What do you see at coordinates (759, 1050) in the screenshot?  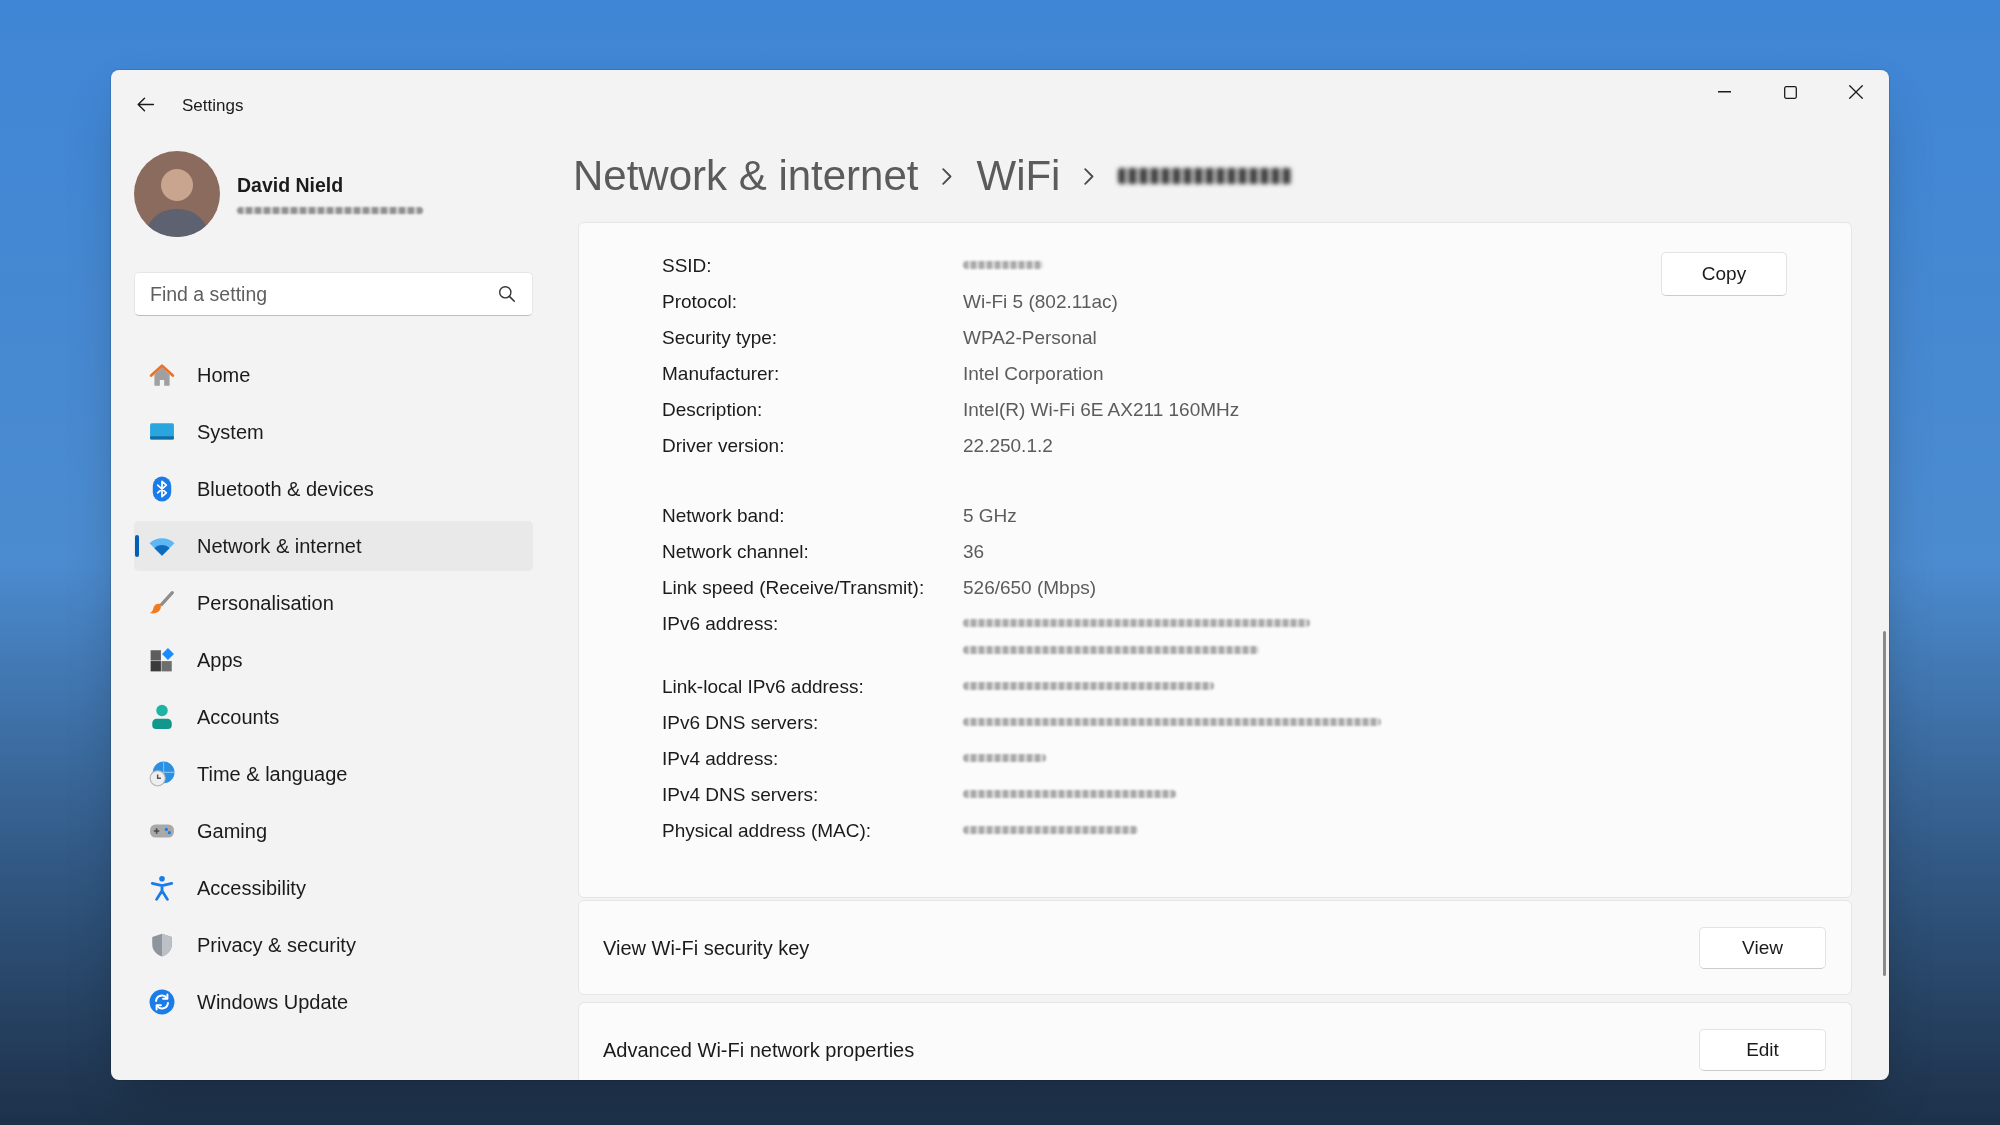 I see `setting-label: Advanced Wi-Fi network properties` at bounding box center [759, 1050].